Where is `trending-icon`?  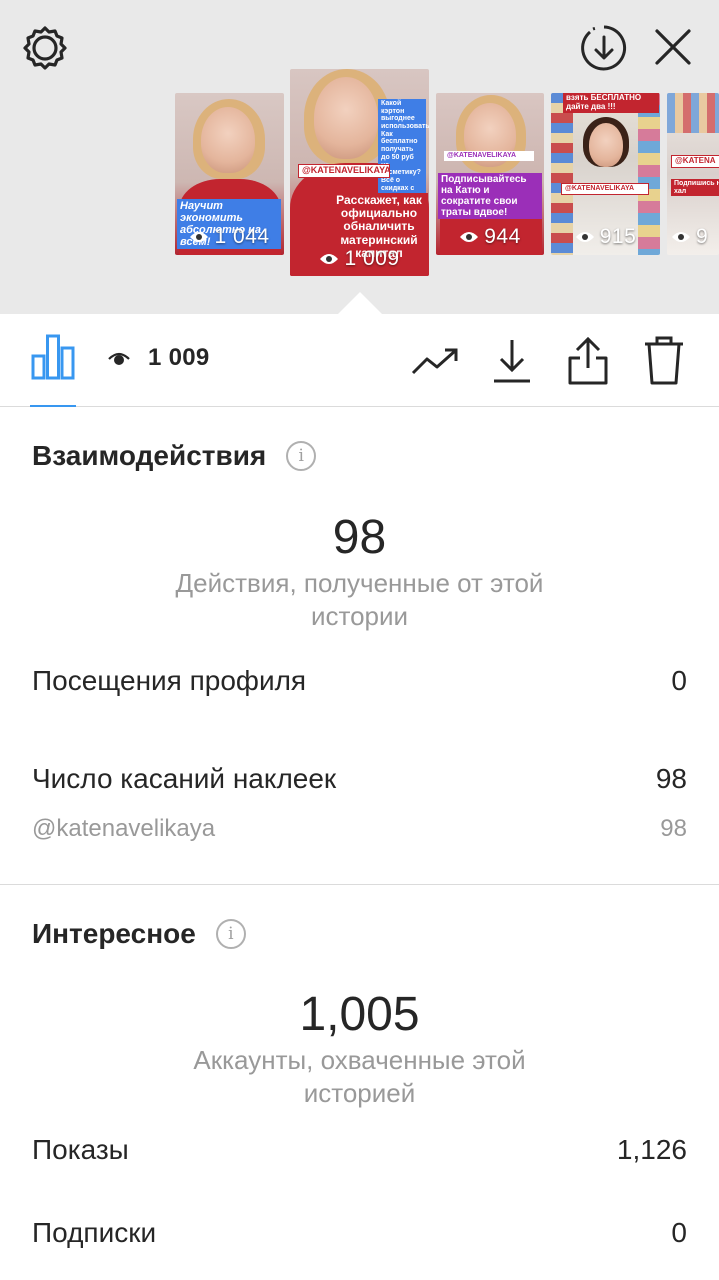 trending-icon is located at coordinates (435, 361).